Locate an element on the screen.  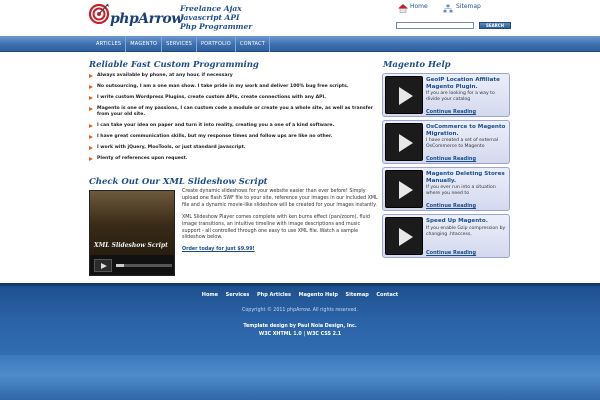
card-title: OsCommerce to Magento Migration. is located at coordinates (468, 130).